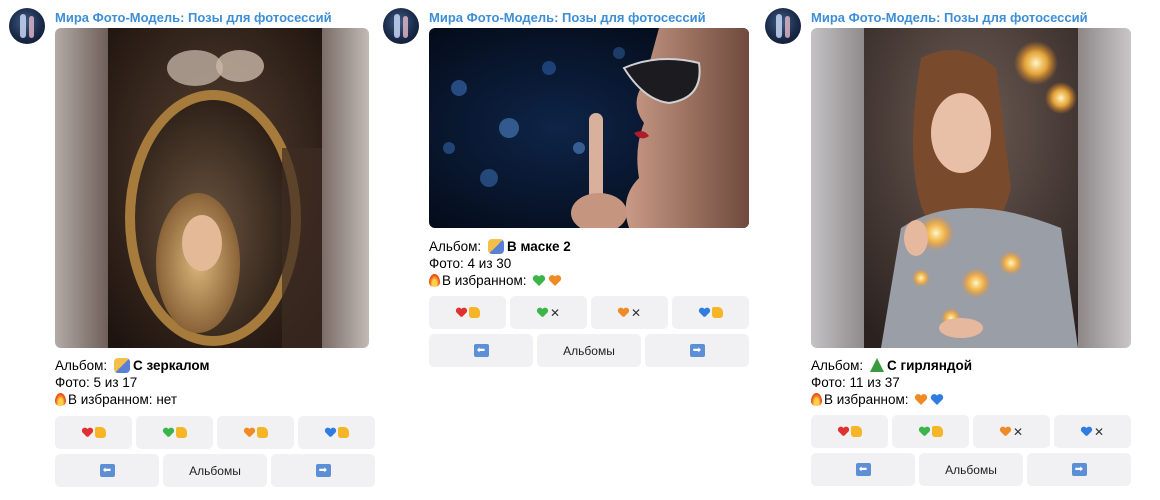 The height and width of the screenshot is (500, 1160). I want to click on reaction-blue-button: ✕, so click(1092, 431).